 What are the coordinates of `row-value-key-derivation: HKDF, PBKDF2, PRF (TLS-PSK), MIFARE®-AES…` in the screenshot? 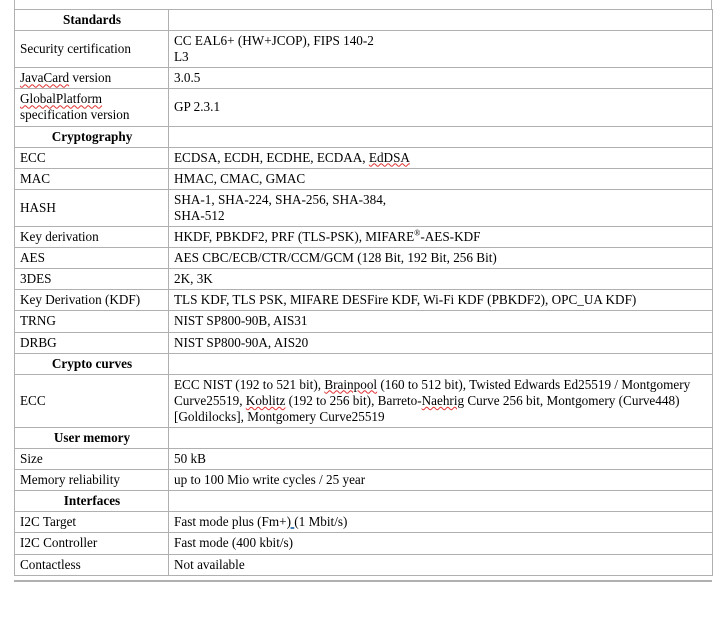 It's located at (440, 237).